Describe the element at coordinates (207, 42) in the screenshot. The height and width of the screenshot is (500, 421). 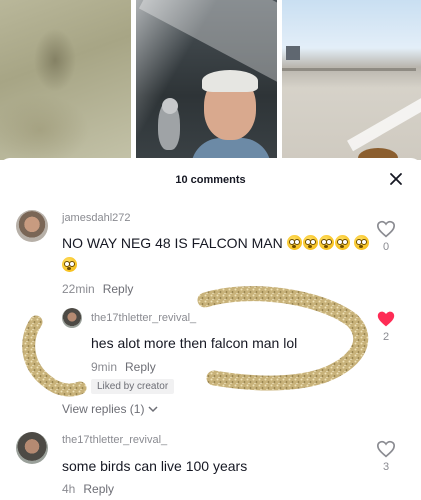
I see `light-beam` at that location.